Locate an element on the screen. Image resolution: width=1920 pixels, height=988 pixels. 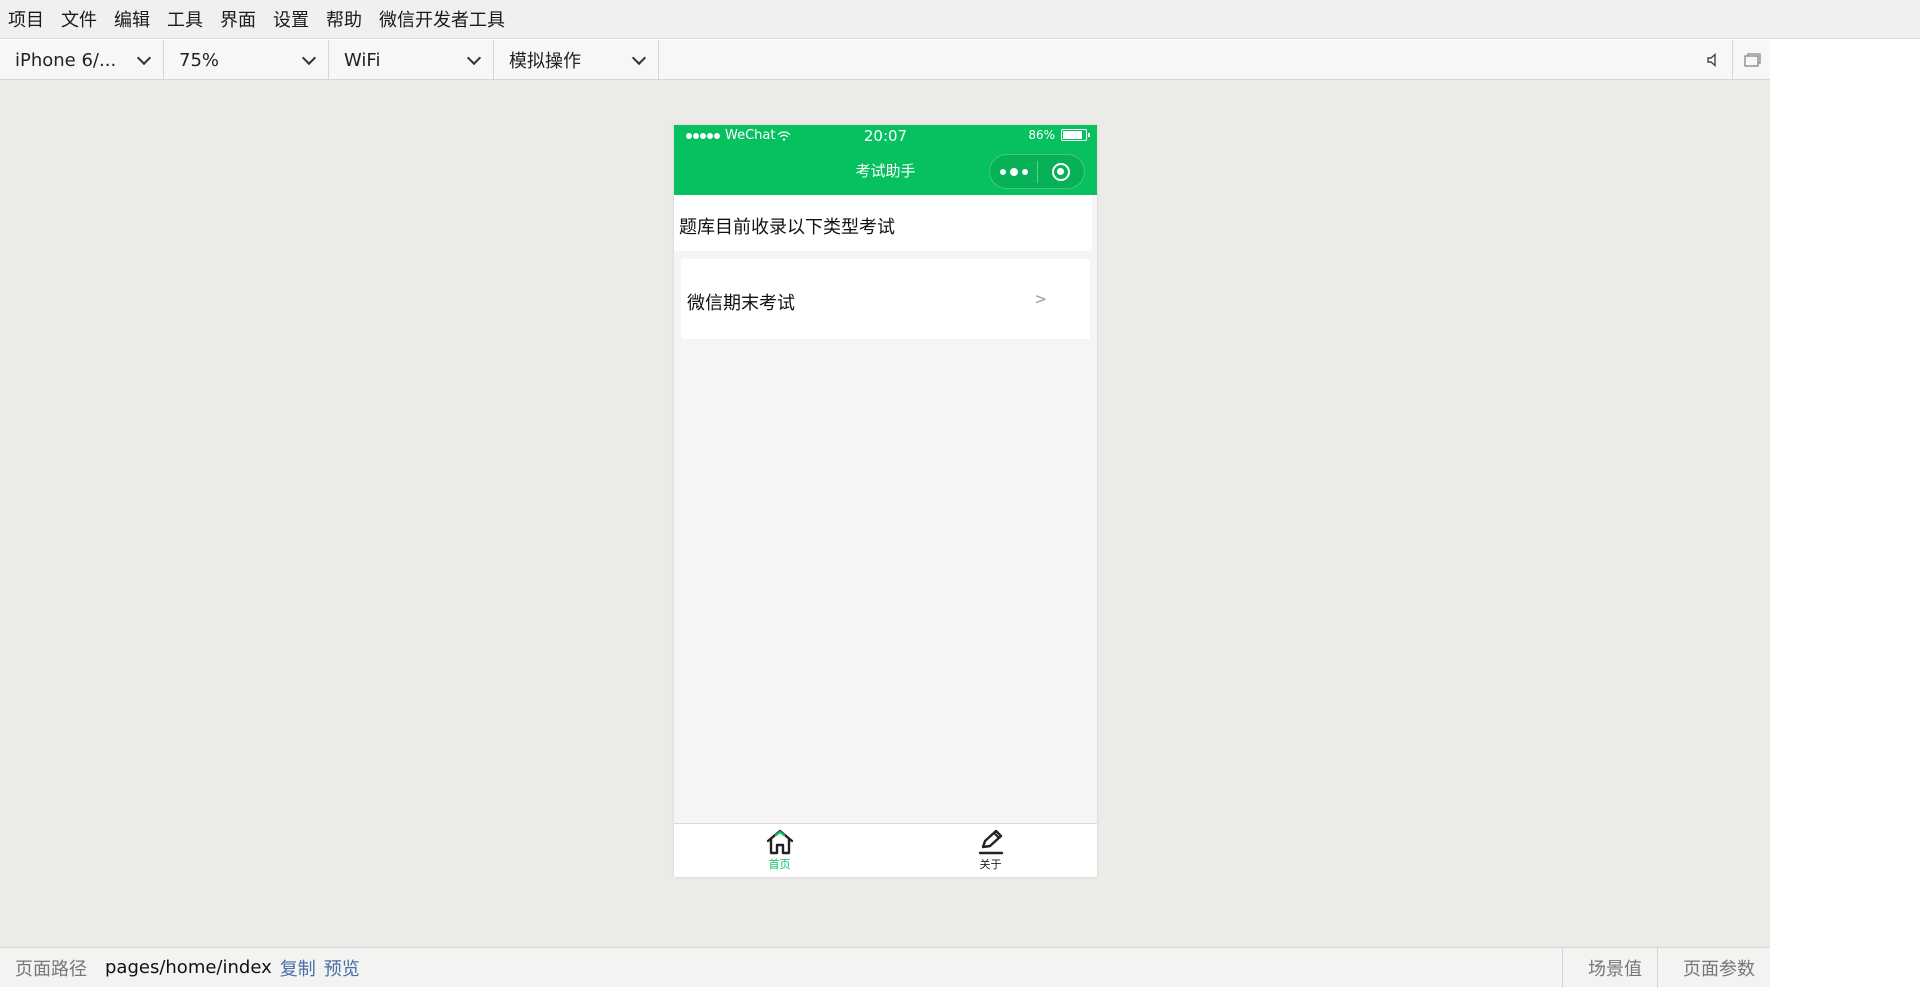
mute-button is located at coordinates (1713, 60).